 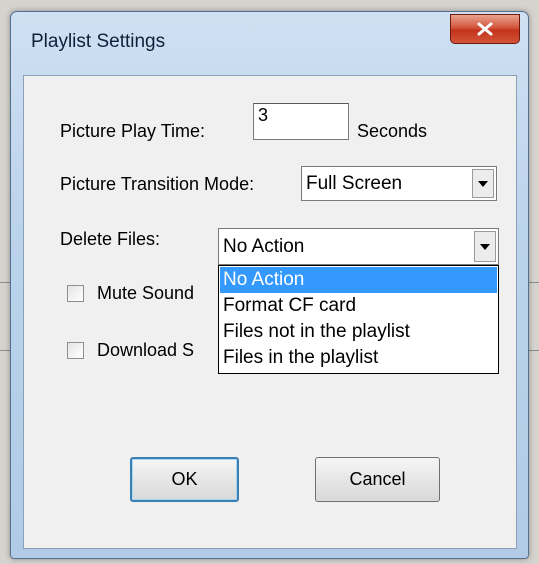 I want to click on play-time-label: Picture Play Time:, so click(x=133, y=131).